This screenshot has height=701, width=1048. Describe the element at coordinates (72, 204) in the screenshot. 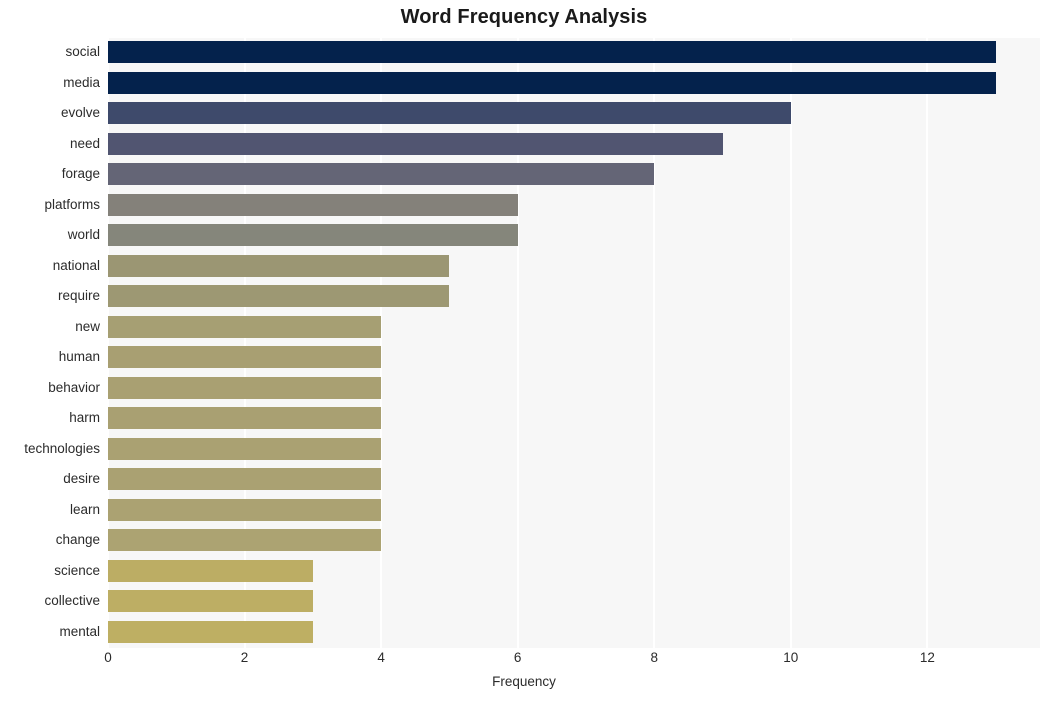

I see `y-tick-label-platforms: platforms` at that location.